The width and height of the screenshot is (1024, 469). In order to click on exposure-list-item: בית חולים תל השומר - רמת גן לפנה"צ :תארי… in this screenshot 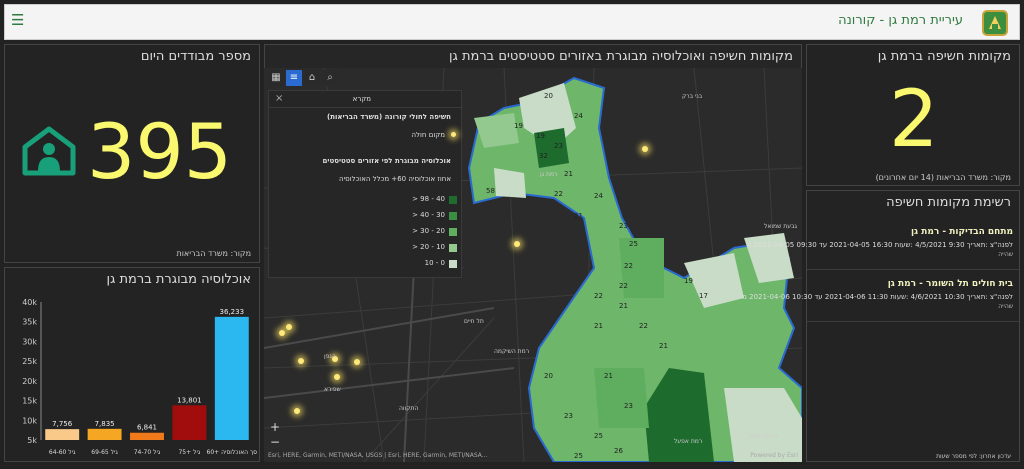, I will do `click(877, 294)`.